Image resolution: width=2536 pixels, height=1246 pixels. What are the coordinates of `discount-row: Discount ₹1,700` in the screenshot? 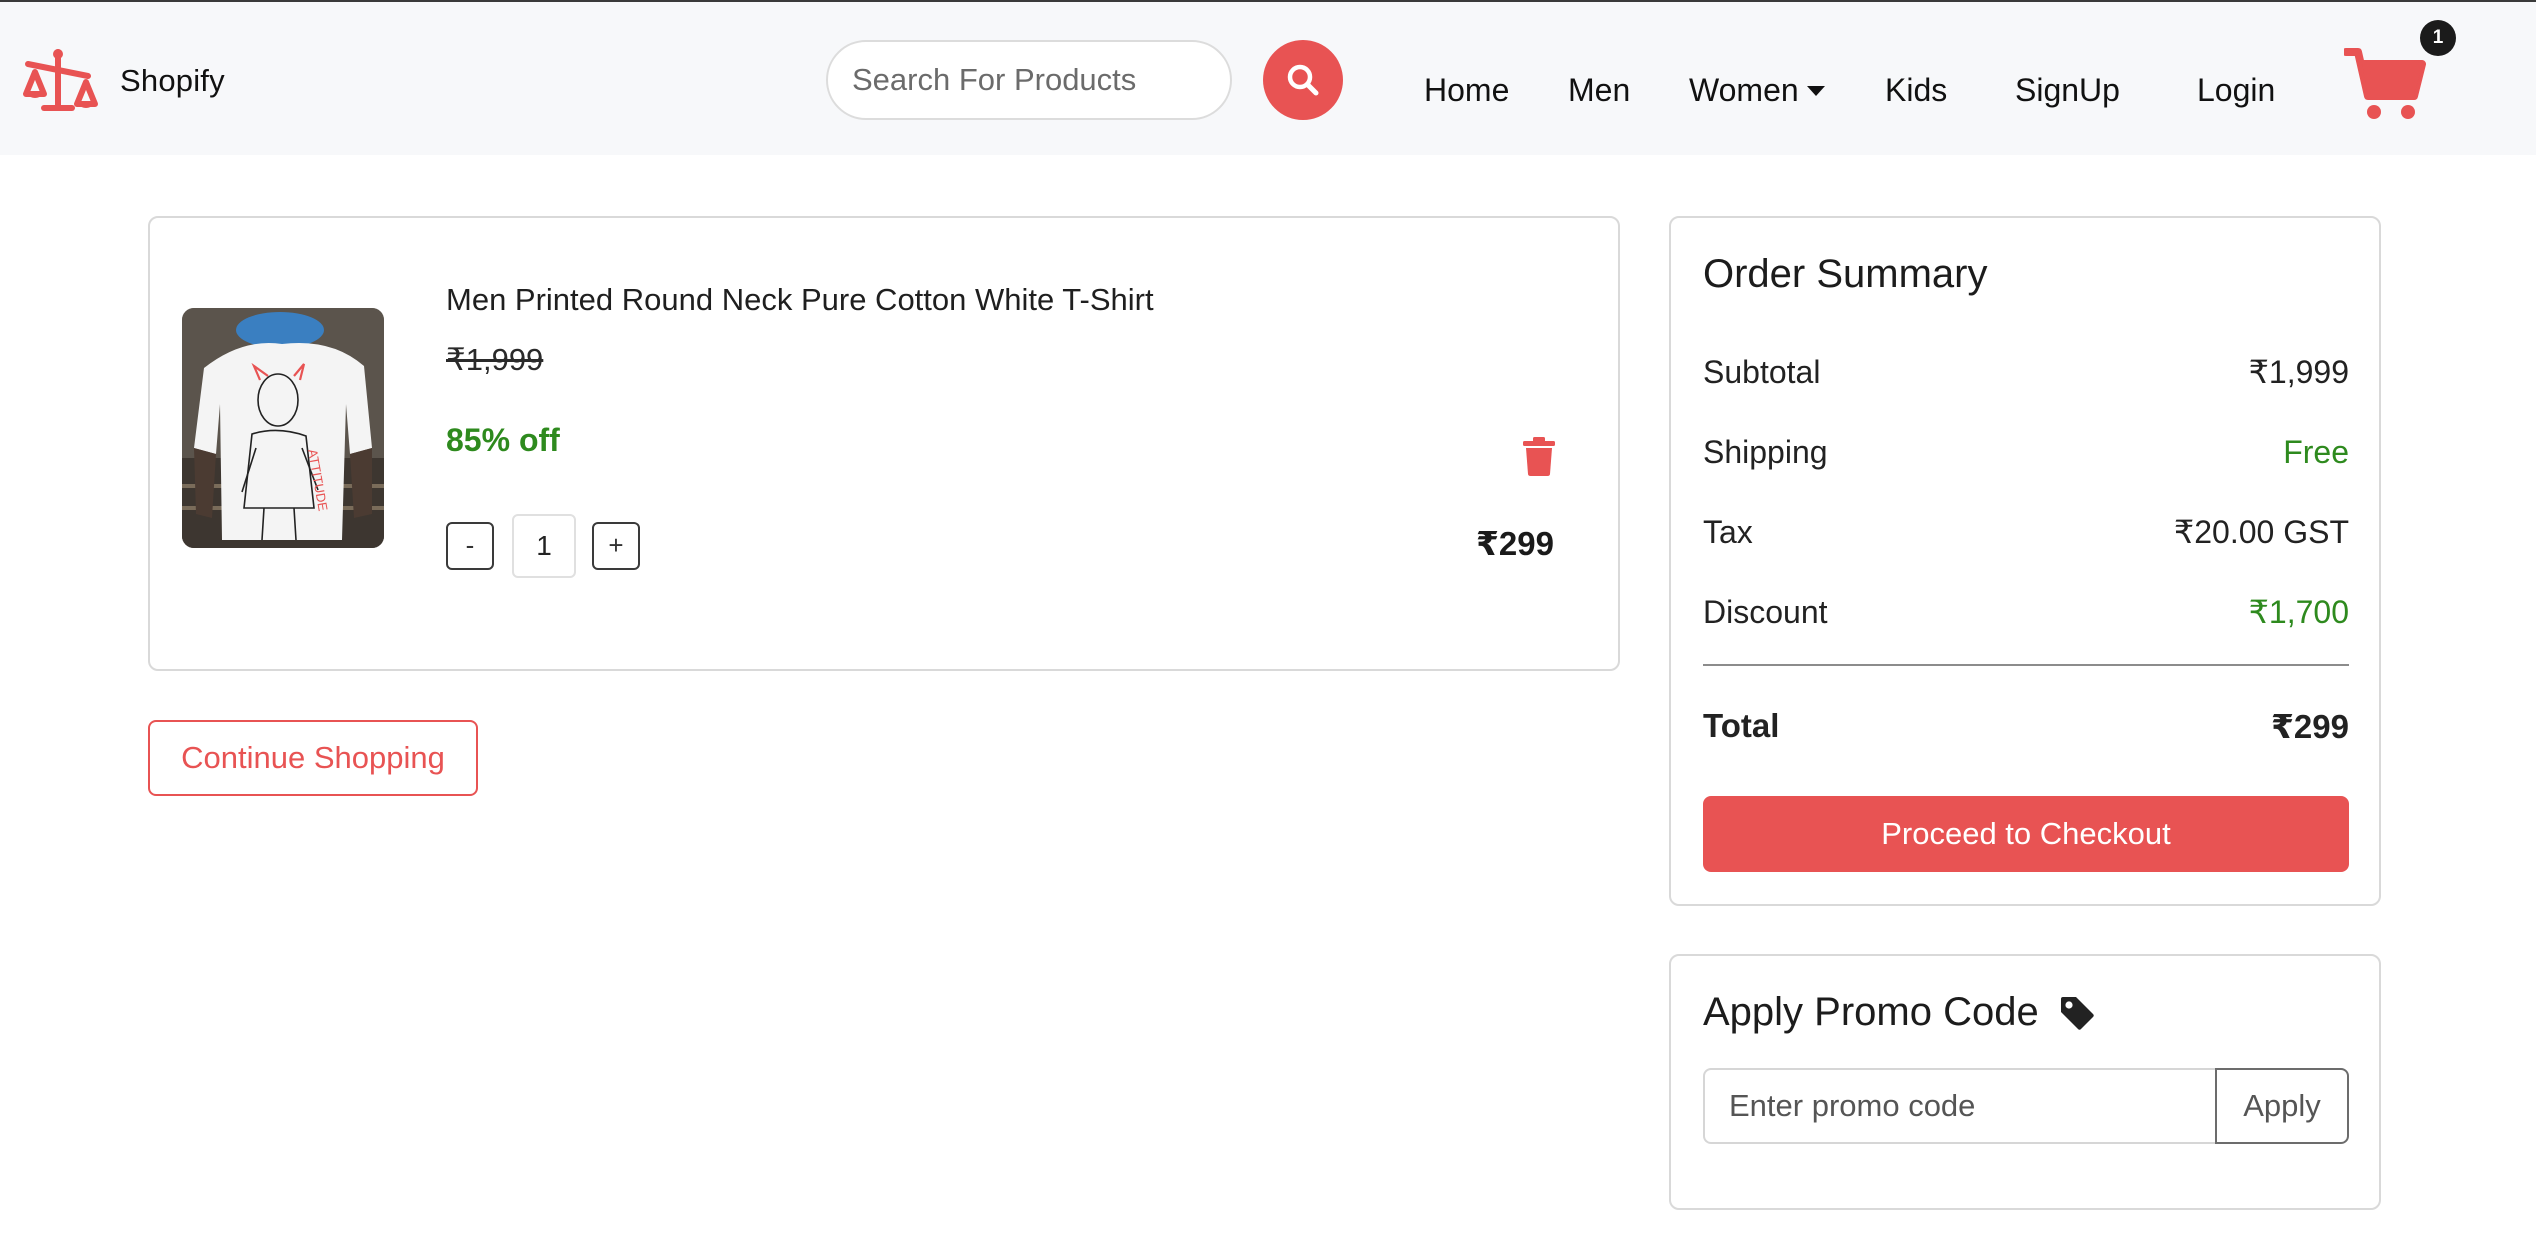 It's located at (2026, 612).